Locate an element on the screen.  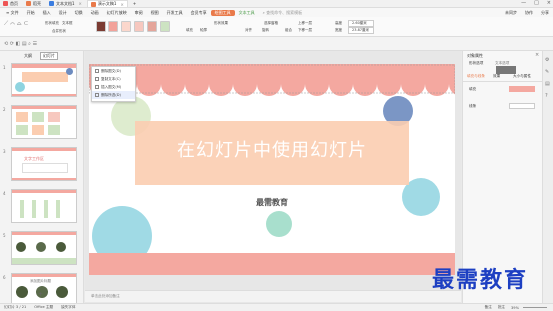
zoom-level: 39% is located at coordinates (515, 308).